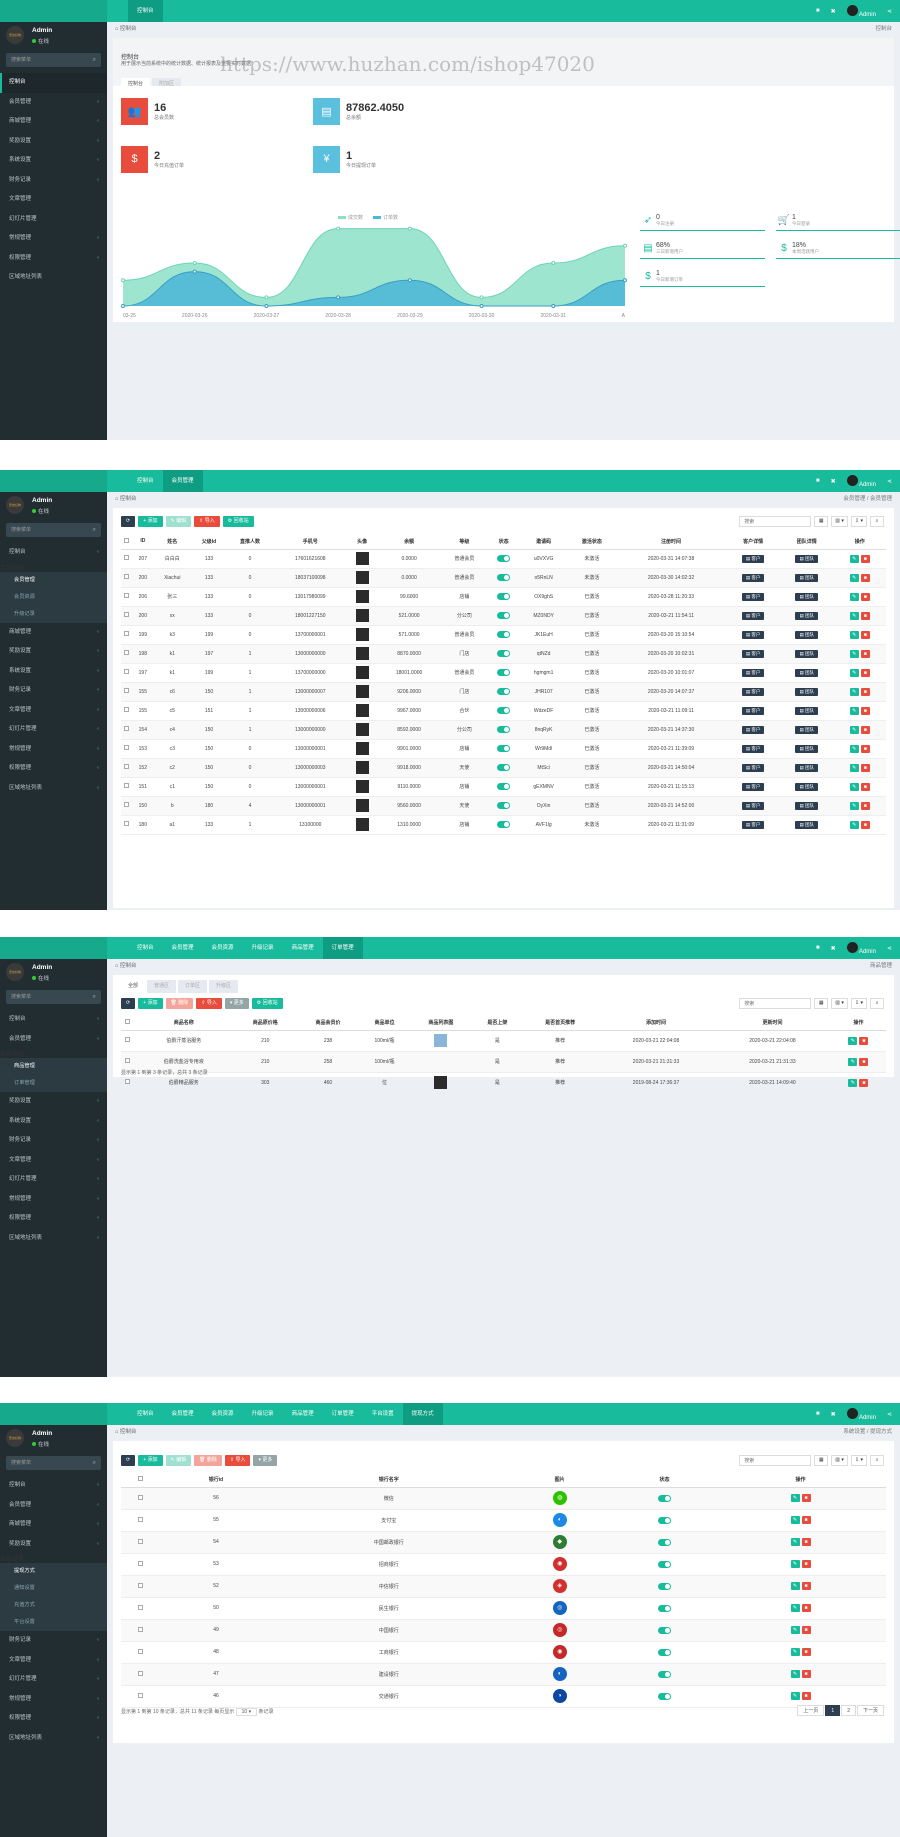 The height and width of the screenshot is (1837, 900). Describe the element at coordinates (818, 1414) in the screenshot. I see `trash-icon: ■` at that location.